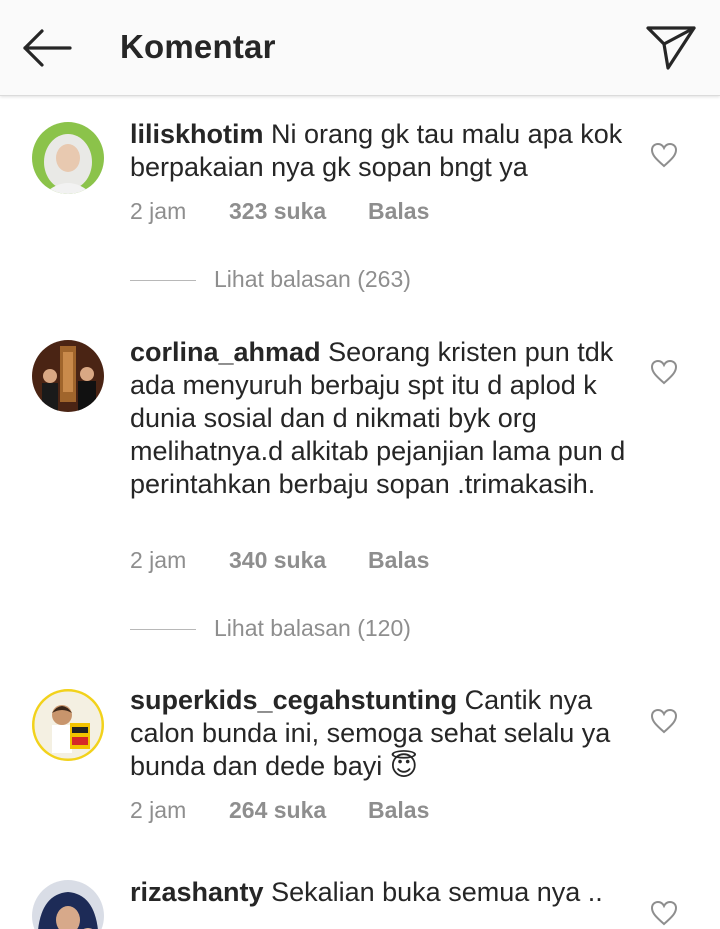 The width and height of the screenshot is (720, 929). What do you see at coordinates (293, 700) in the screenshot?
I see `comment-username: superkids_cegahstunting` at bounding box center [293, 700].